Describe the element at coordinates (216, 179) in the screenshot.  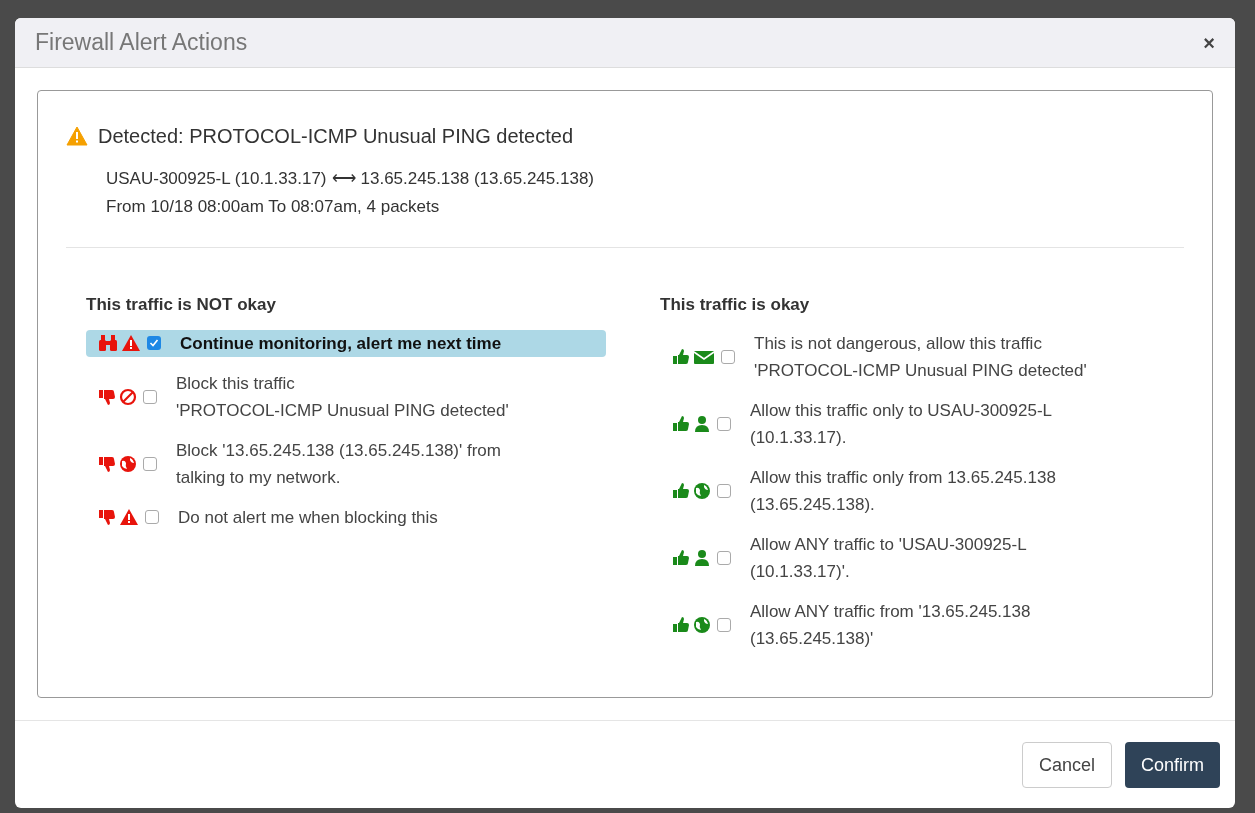
I see `source-host: USAU-300925-L (10.1.33.17)` at that location.